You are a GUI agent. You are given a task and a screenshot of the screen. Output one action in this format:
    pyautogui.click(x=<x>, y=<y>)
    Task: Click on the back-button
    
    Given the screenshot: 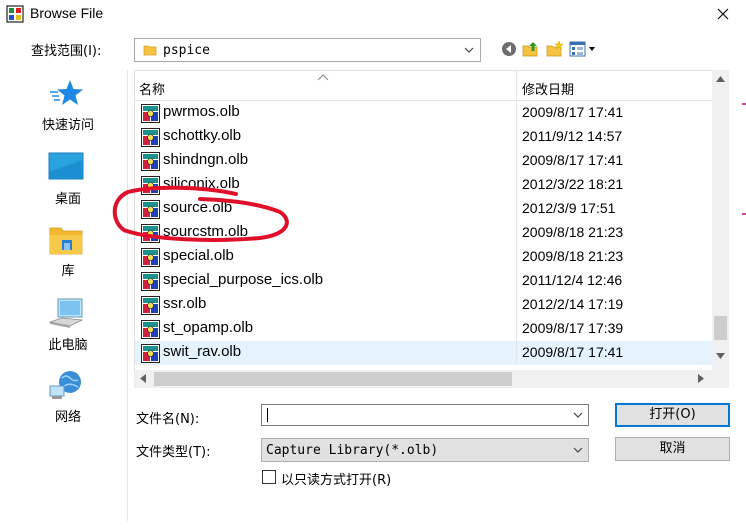 What is the action you would take?
    pyautogui.click(x=509, y=49)
    